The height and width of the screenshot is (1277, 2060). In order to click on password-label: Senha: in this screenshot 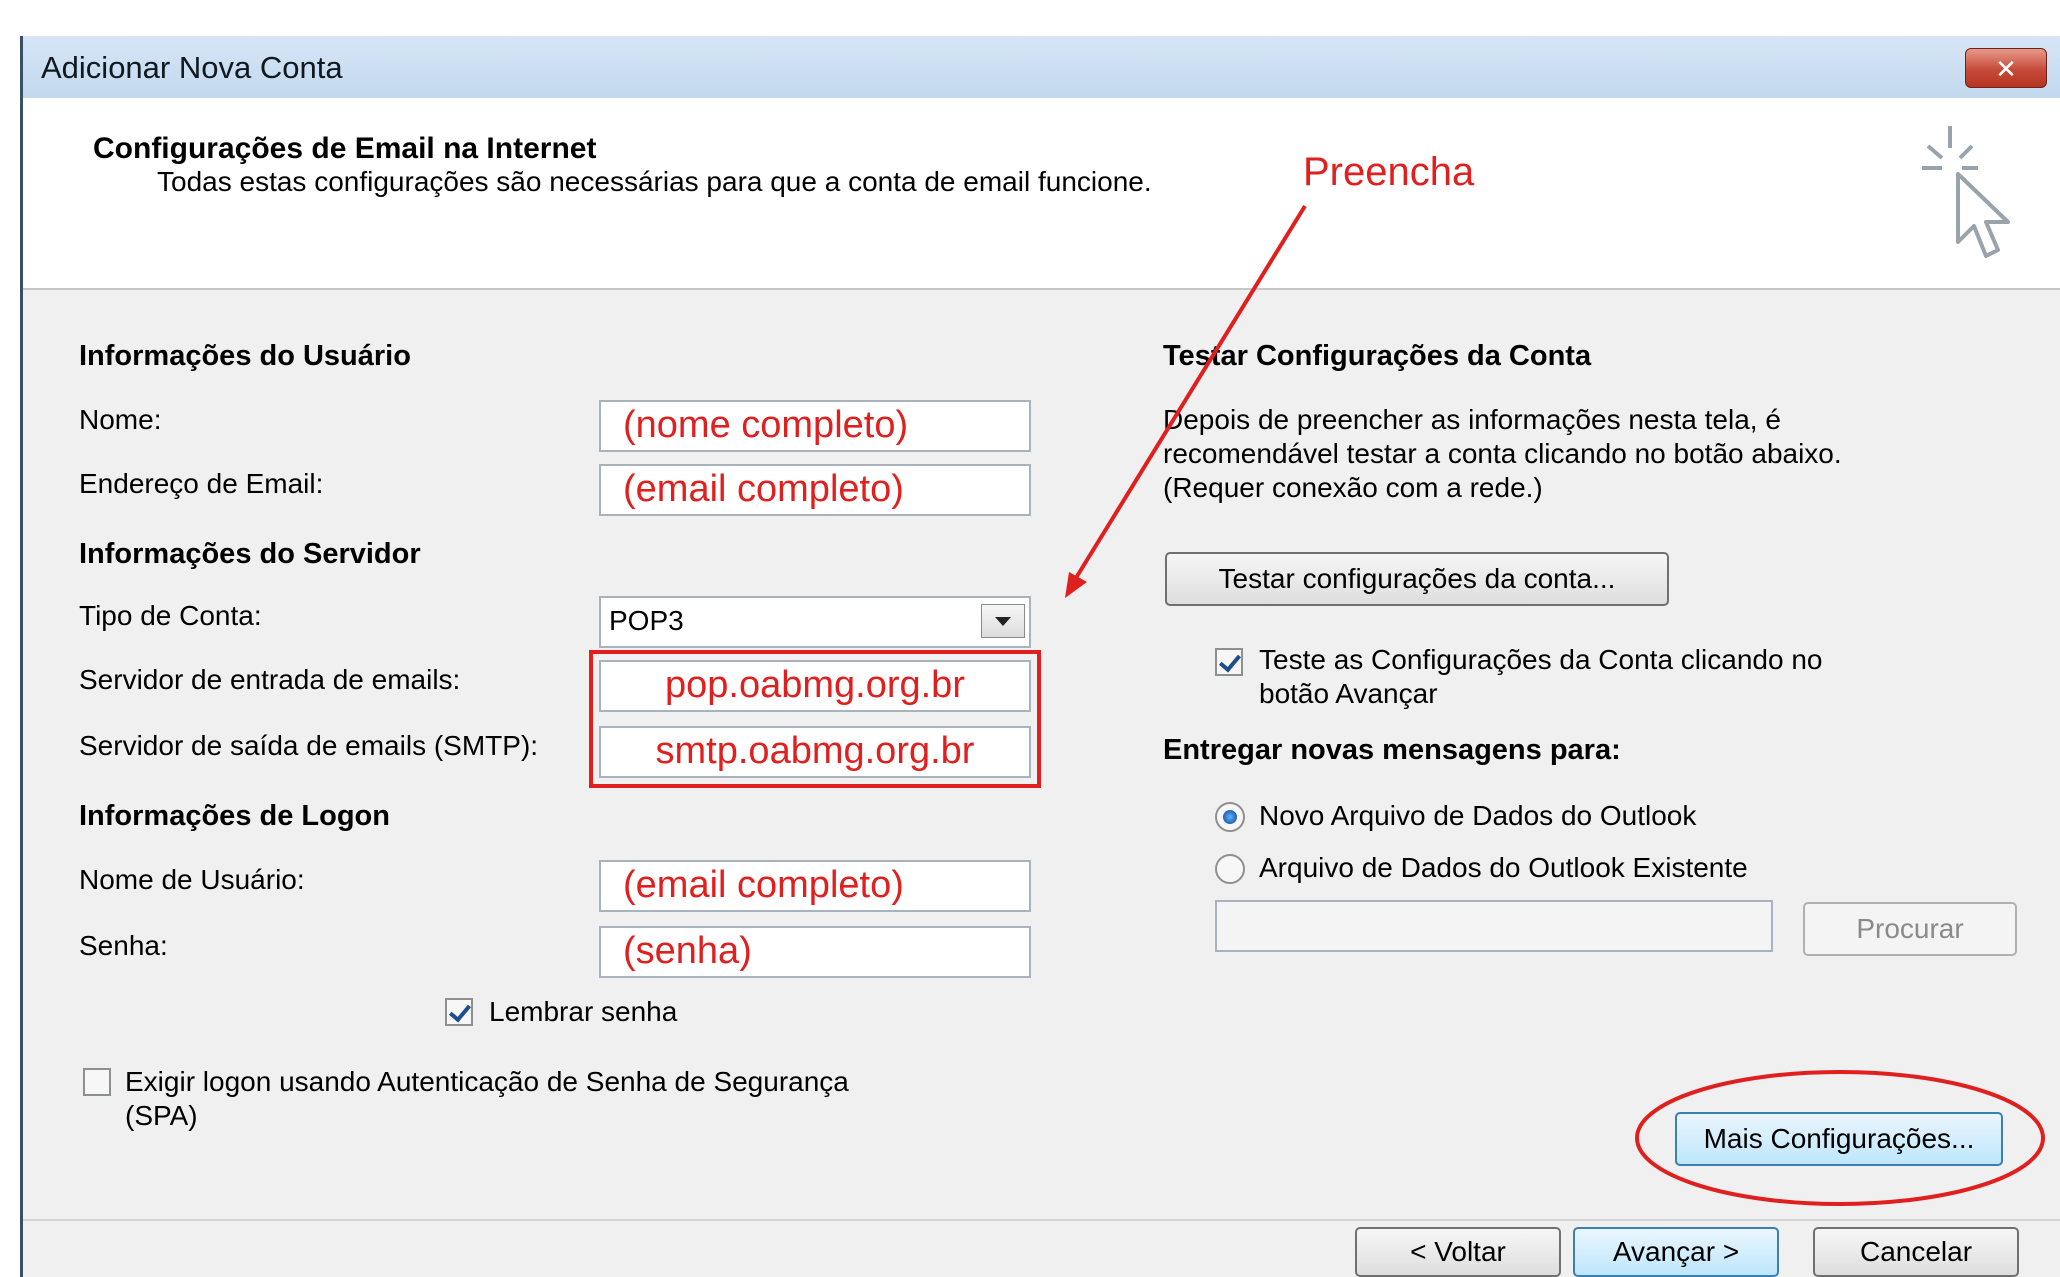, I will do `click(123, 945)`.